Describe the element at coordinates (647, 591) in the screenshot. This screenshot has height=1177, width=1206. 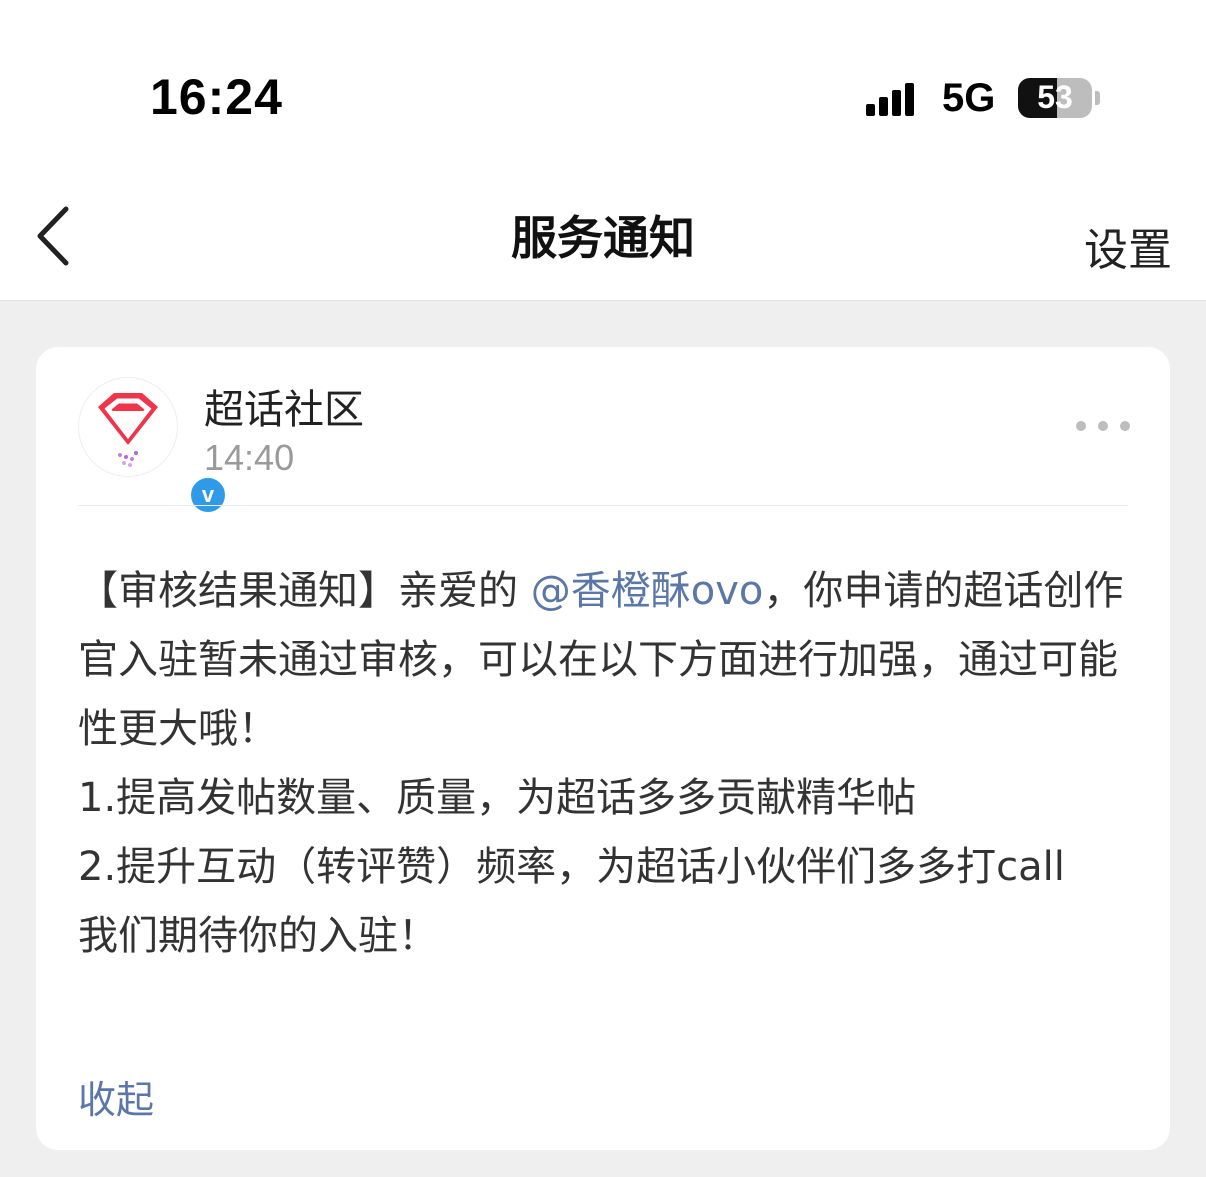
I see `user-mention-link: @香橙酥ovo` at that location.